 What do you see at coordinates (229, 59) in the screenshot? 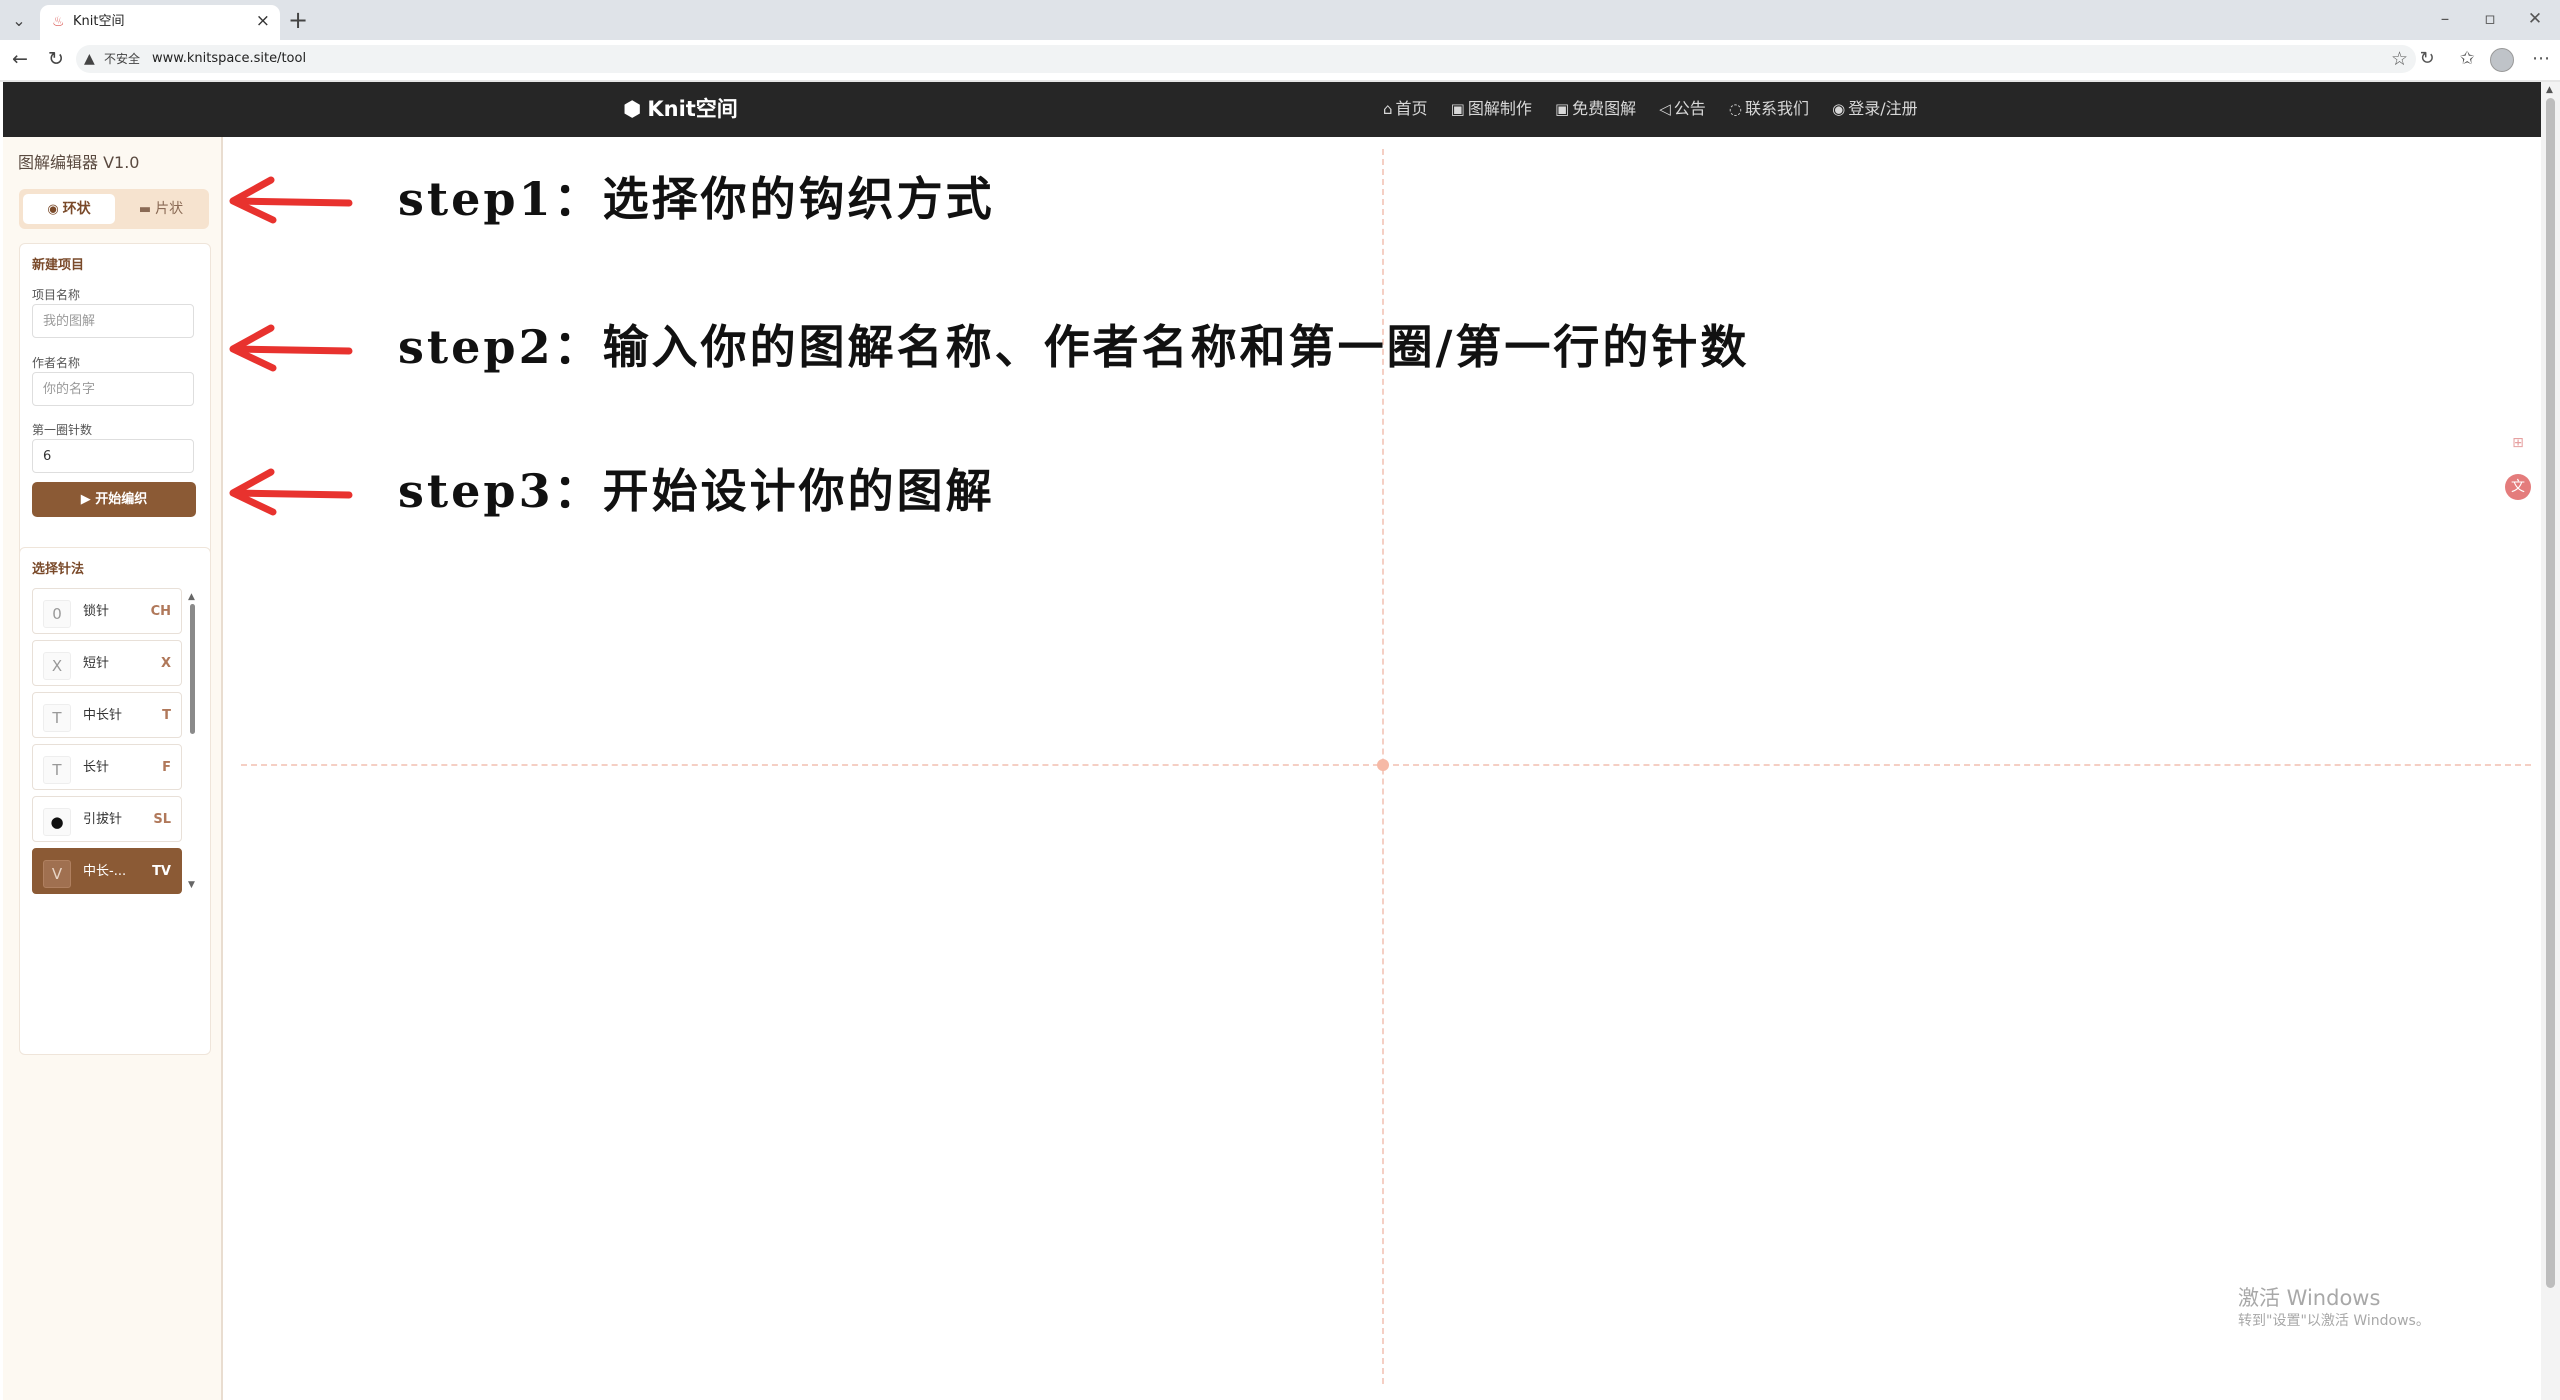
I see `url-text: www.knitspace.site/tool` at bounding box center [229, 59].